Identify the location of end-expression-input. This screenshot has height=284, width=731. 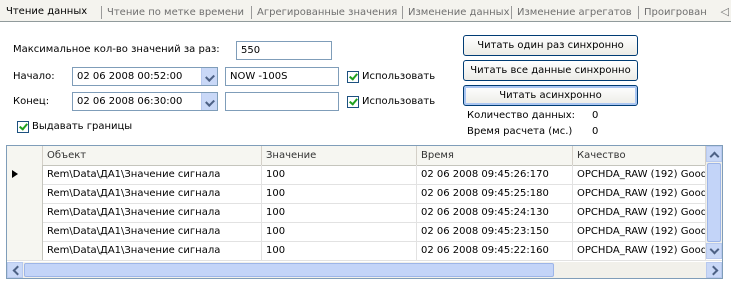
(282, 101).